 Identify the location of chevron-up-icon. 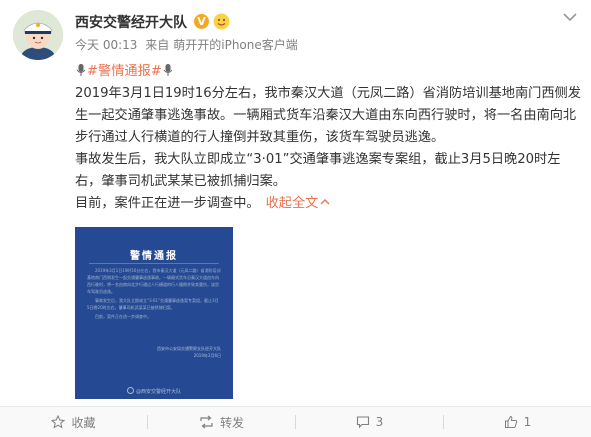
(325, 202).